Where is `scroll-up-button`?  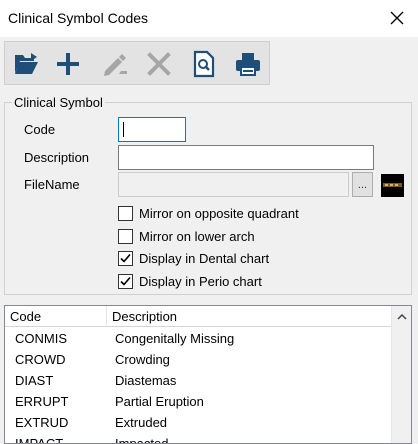 scroll-up-button is located at coordinates (401, 316).